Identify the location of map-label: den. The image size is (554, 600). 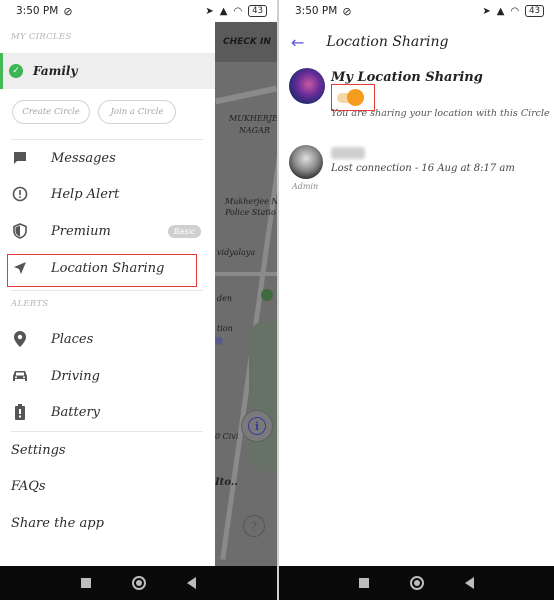
(225, 298).